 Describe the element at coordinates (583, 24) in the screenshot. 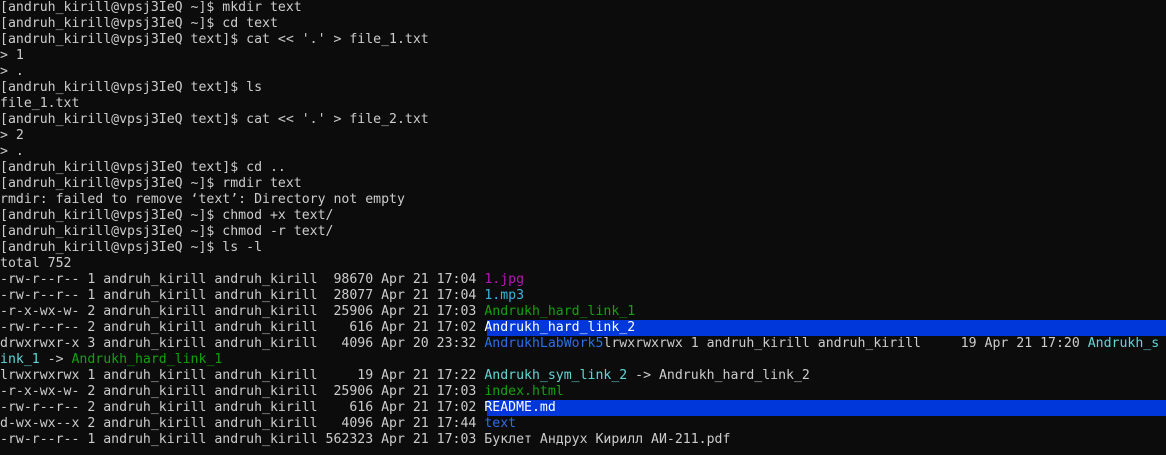

I see `terminal-line: [andruh_kirill@vpsj3IeQ ~]$ cd text` at that location.